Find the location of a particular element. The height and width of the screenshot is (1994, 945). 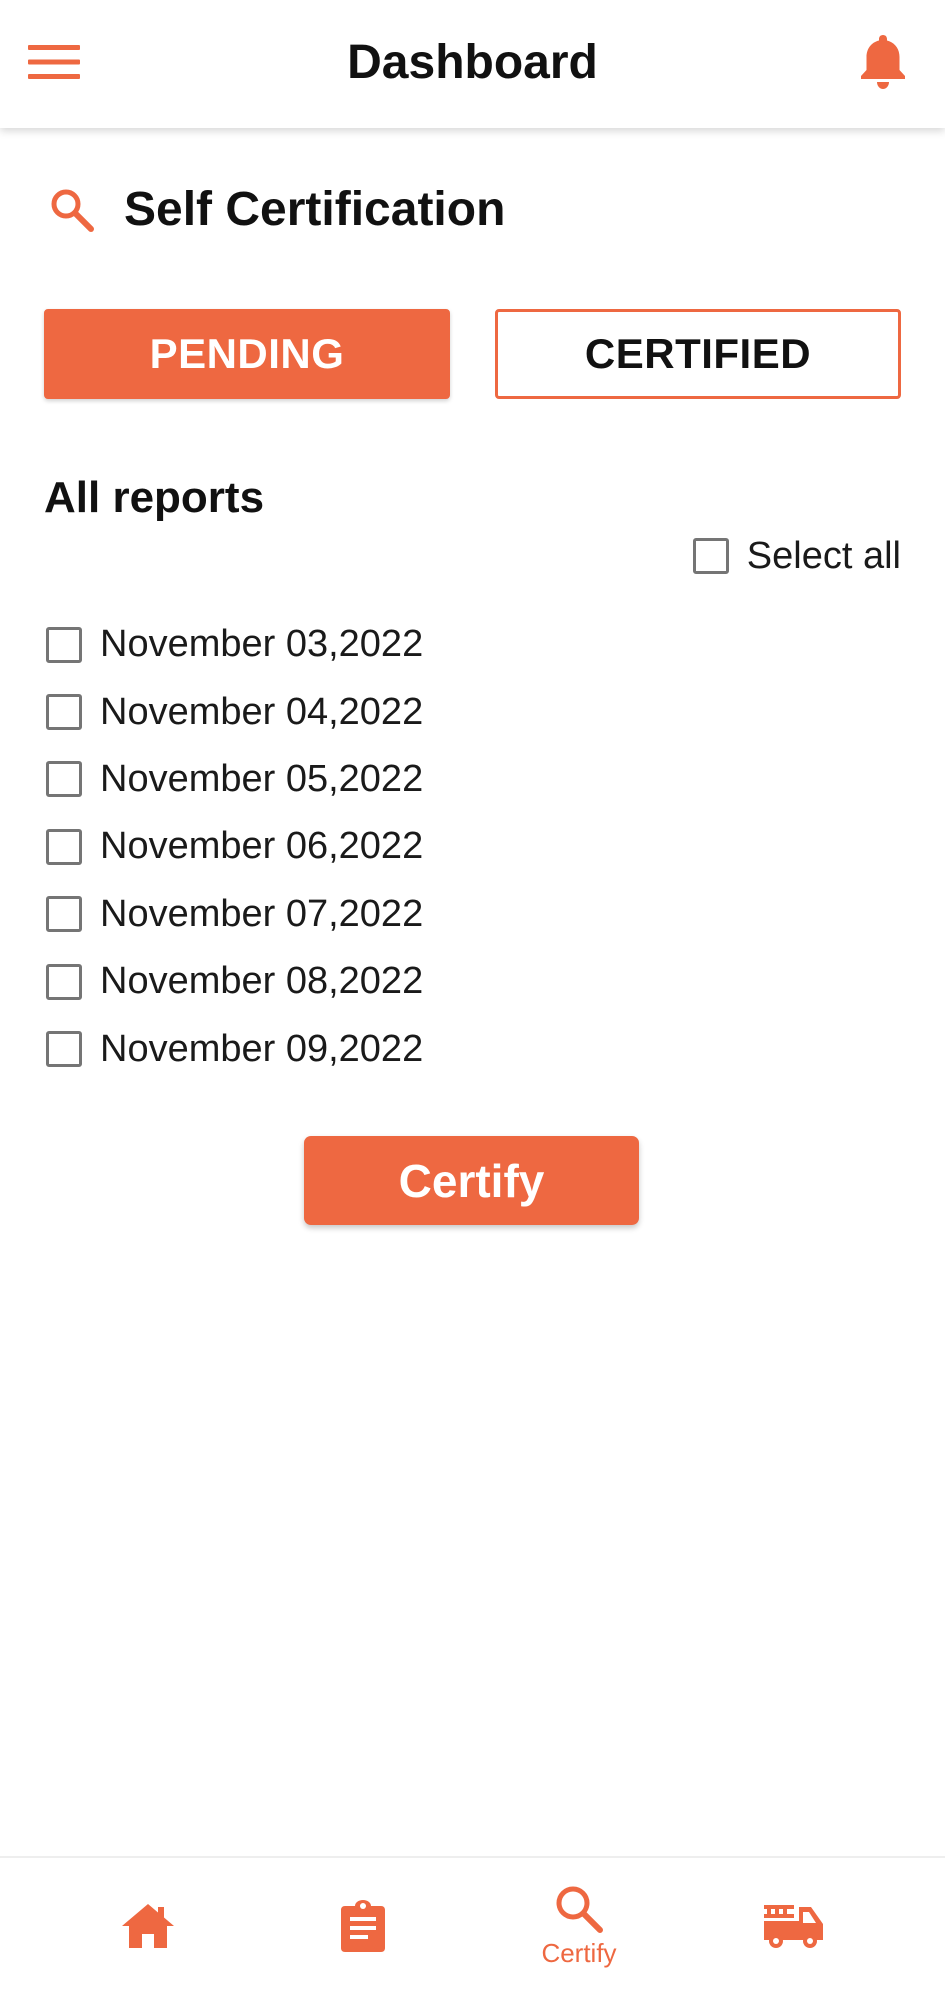

report-item: November 08,2022 is located at coordinates (346, 981).